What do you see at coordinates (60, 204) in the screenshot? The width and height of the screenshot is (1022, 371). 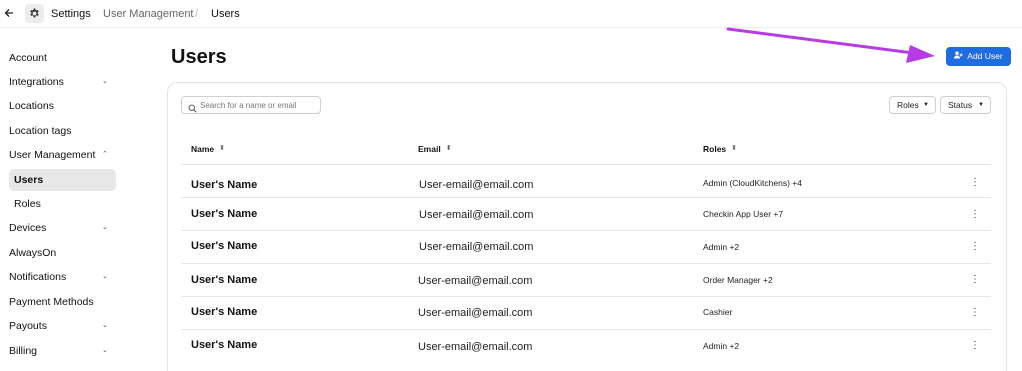 I see `sidebar-item-roles: Roles` at bounding box center [60, 204].